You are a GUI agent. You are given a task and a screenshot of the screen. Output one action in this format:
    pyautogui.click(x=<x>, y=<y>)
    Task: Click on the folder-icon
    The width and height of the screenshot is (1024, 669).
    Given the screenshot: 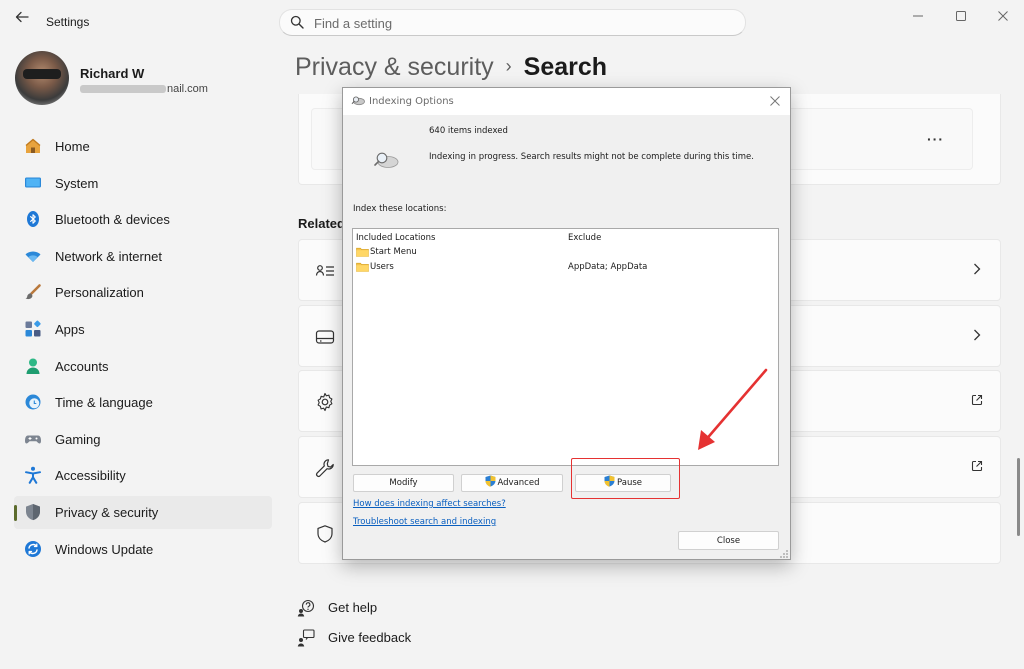 What is the action you would take?
    pyautogui.click(x=362, y=252)
    